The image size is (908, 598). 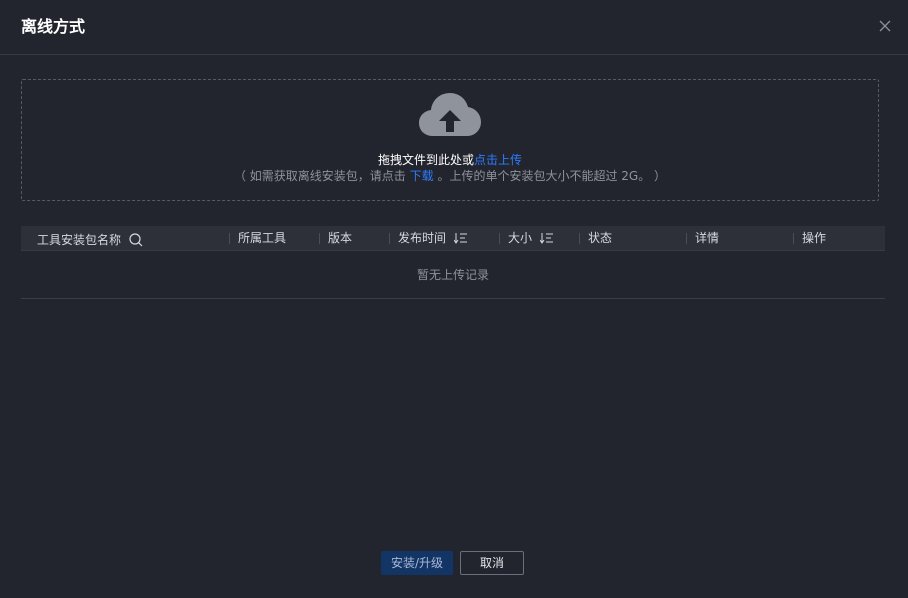 I want to click on install-upgrade-button: 安装/升级, so click(x=417, y=563).